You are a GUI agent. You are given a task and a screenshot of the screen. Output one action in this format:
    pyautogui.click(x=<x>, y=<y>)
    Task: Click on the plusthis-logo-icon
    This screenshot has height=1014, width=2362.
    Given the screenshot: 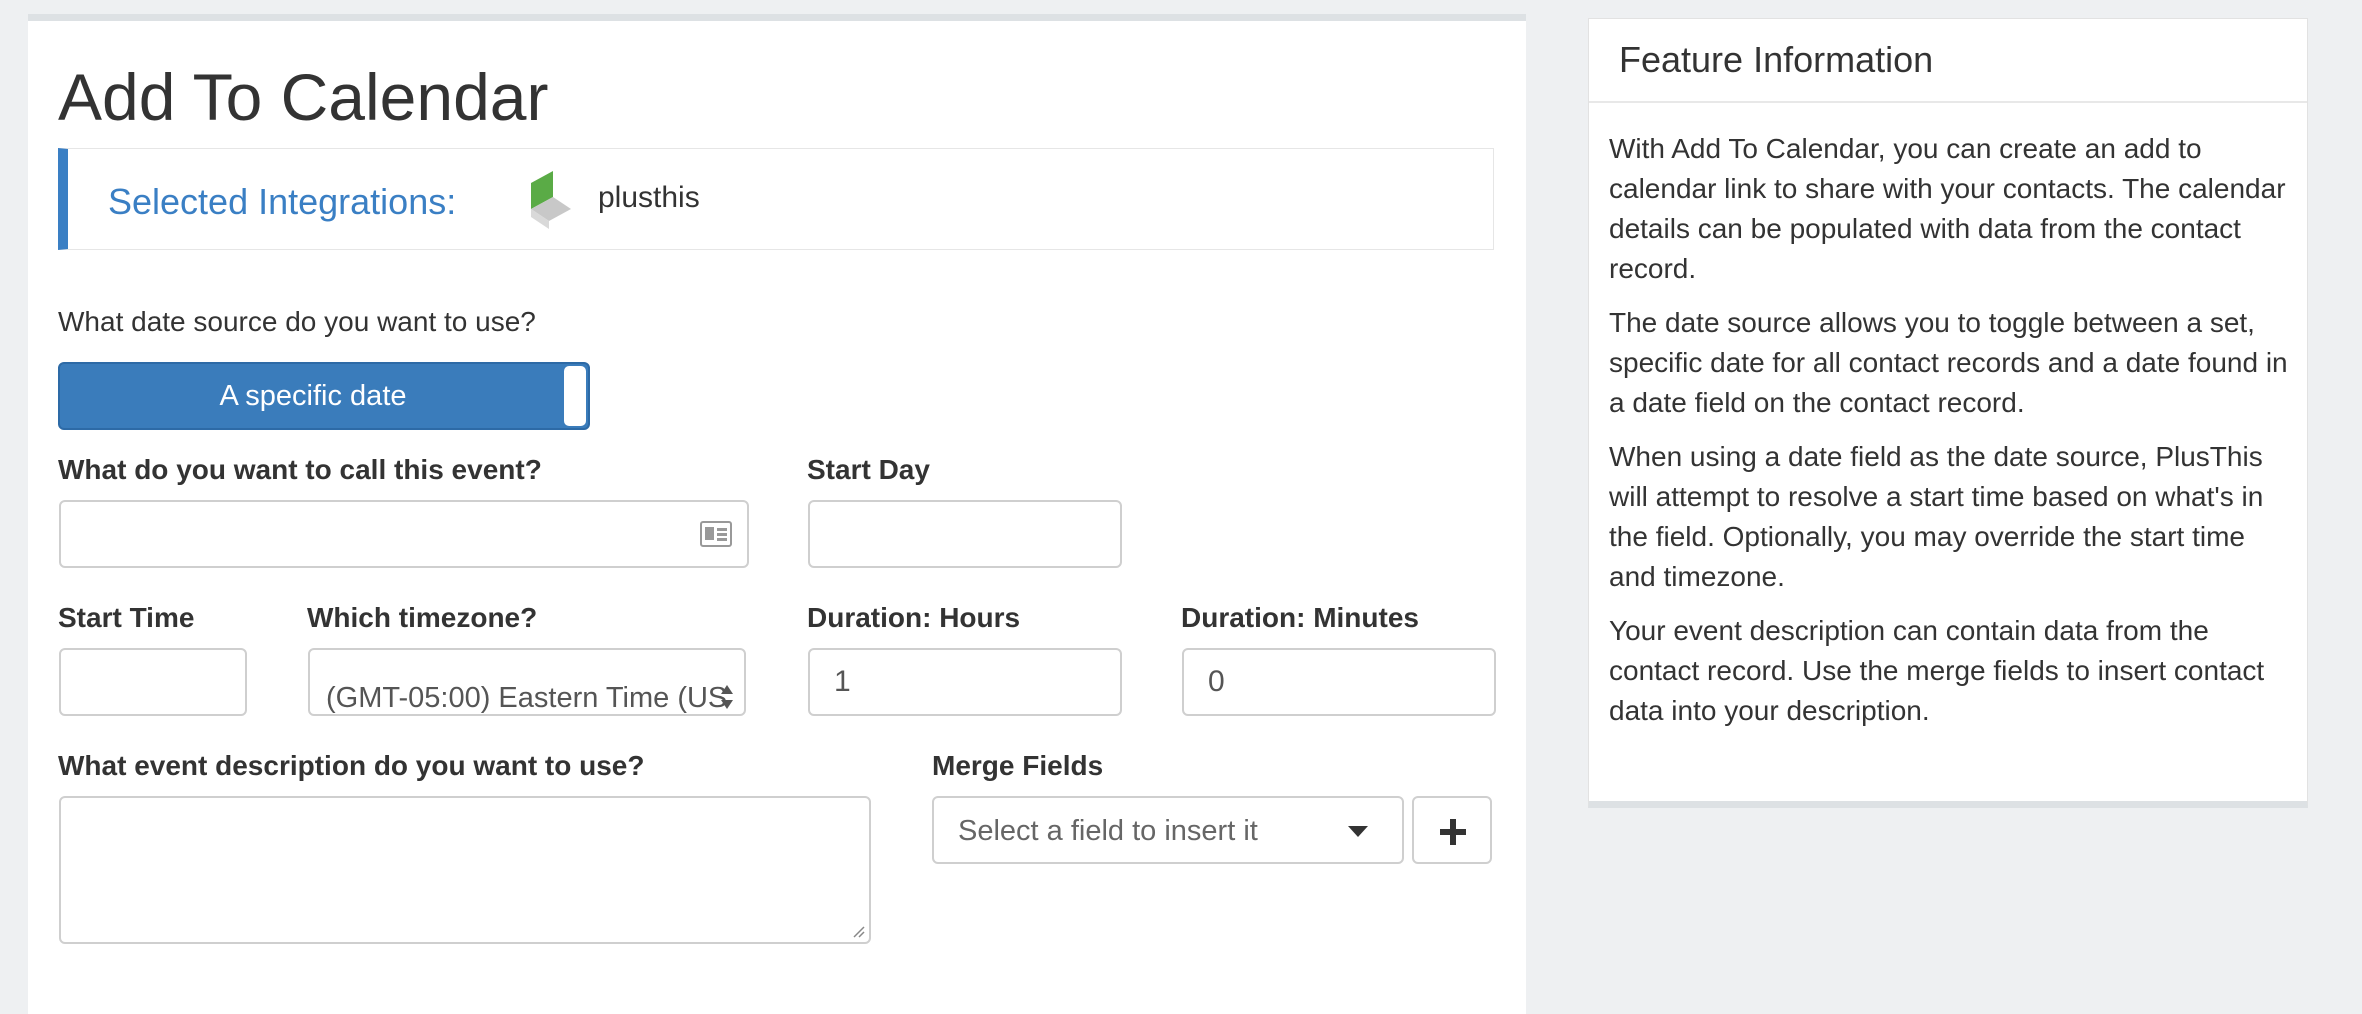 What is the action you would take?
    pyautogui.click(x=551, y=200)
    